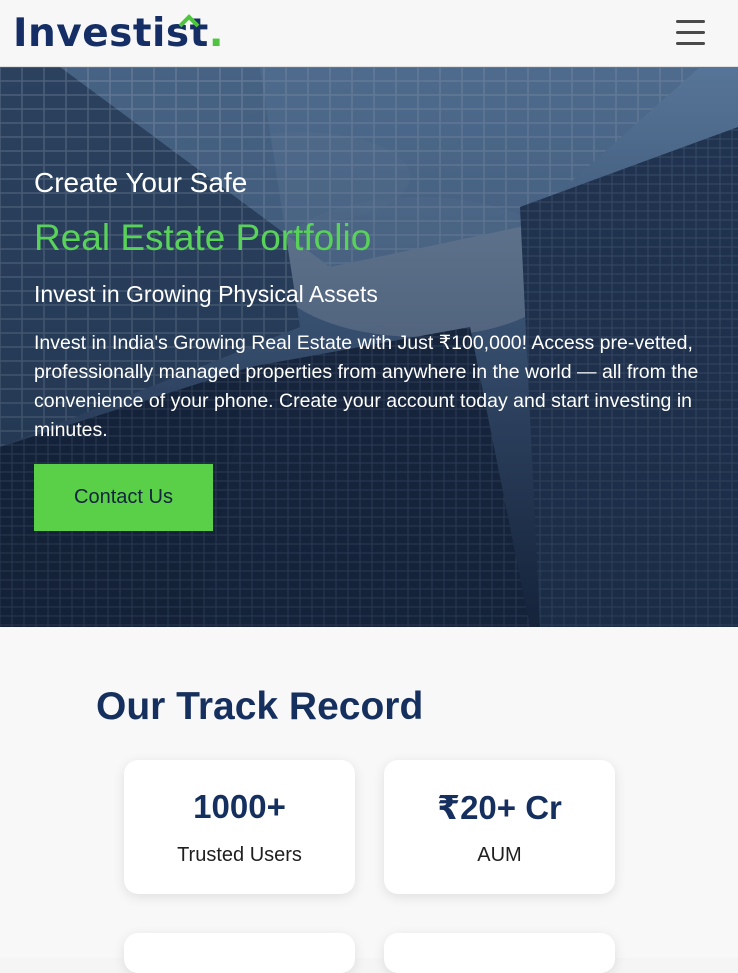  What do you see at coordinates (203, 237) in the screenshot?
I see `hero-heading-highlight: Real Estate Portfolio` at bounding box center [203, 237].